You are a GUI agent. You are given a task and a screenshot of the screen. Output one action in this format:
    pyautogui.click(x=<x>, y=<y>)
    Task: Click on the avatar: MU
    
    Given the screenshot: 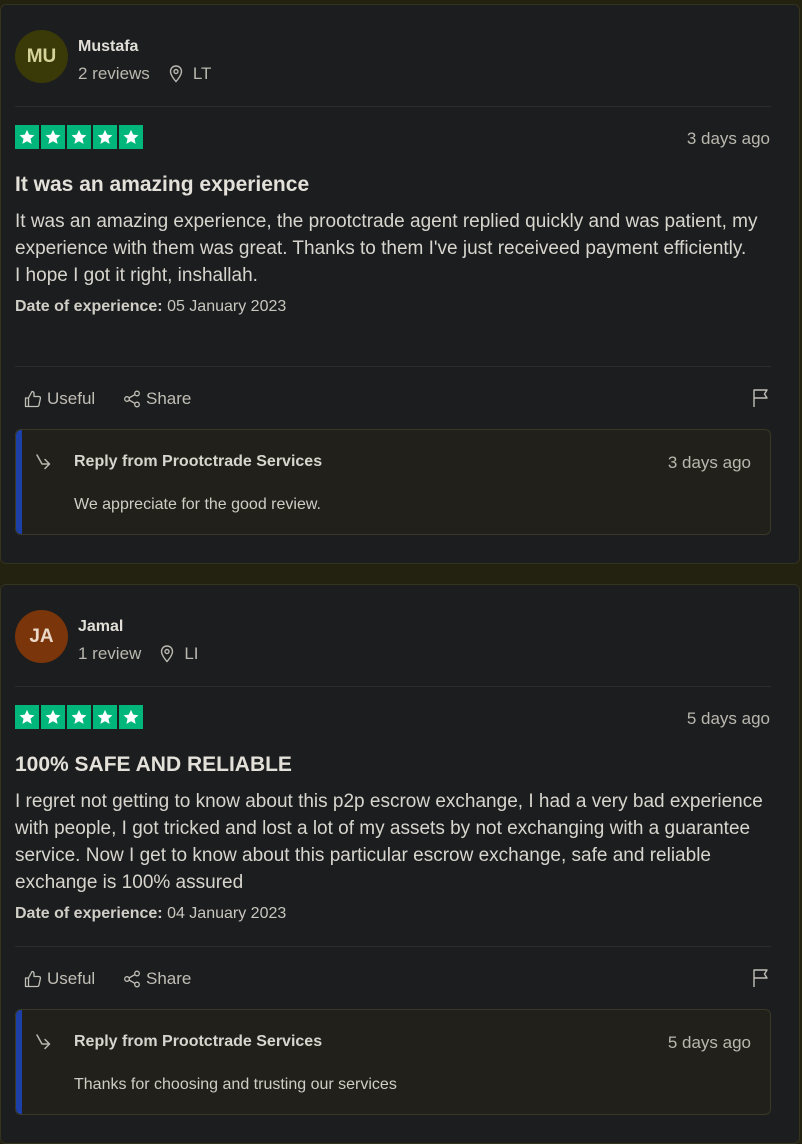 What is the action you would take?
    pyautogui.click(x=41, y=56)
    